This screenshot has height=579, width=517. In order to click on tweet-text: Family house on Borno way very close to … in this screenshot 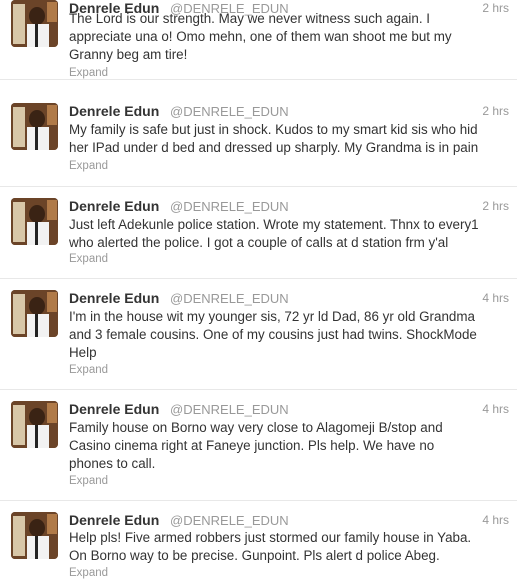, I will do `click(256, 445)`.